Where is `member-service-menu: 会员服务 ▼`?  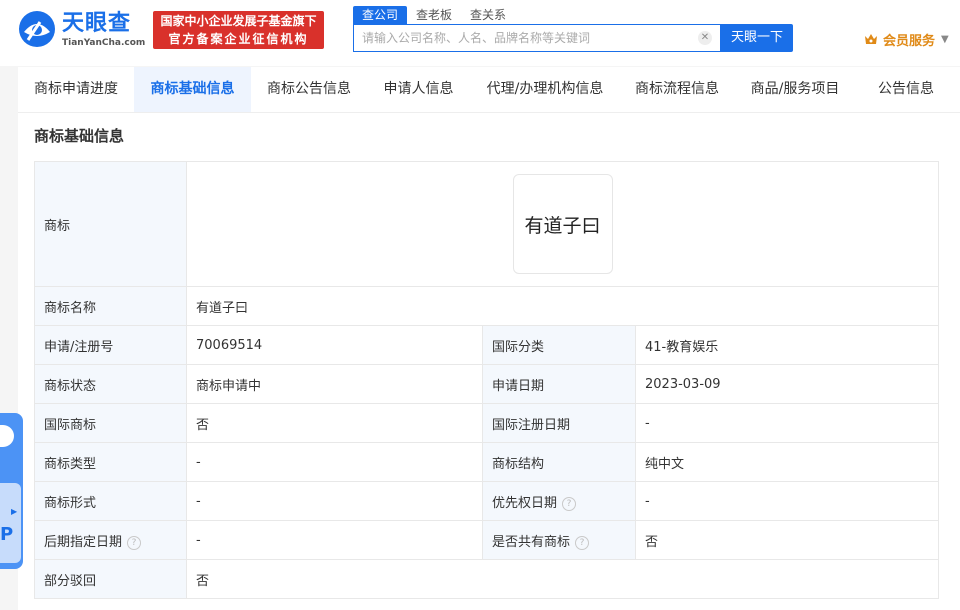 member-service-menu: 会员服务 ▼ is located at coordinates (906, 39).